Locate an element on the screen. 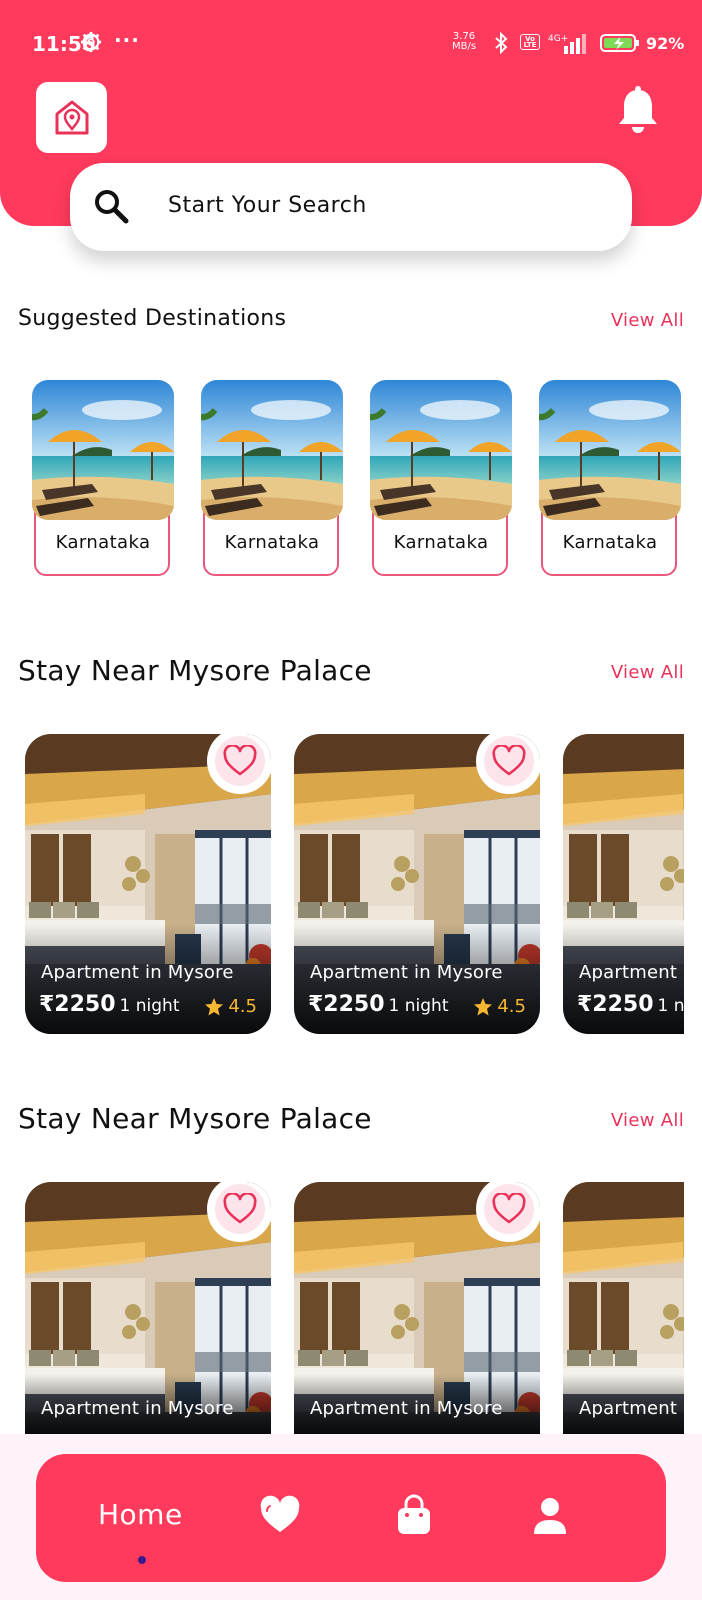  stay-card: Apartment in Mysore ₹22501 night is located at coordinates (623, 884).